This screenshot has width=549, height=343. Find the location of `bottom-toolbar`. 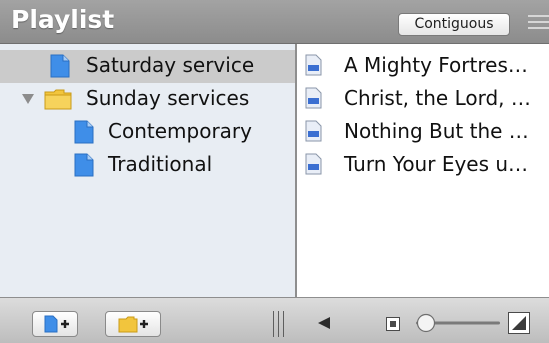

bottom-toolbar is located at coordinates (274, 320).